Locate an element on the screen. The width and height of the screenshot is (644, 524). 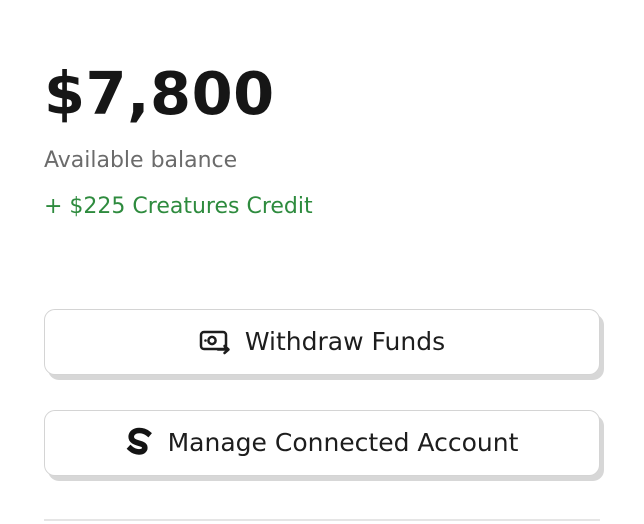
withdraw-funds-button: Withdraw Funds is located at coordinates (322, 342).